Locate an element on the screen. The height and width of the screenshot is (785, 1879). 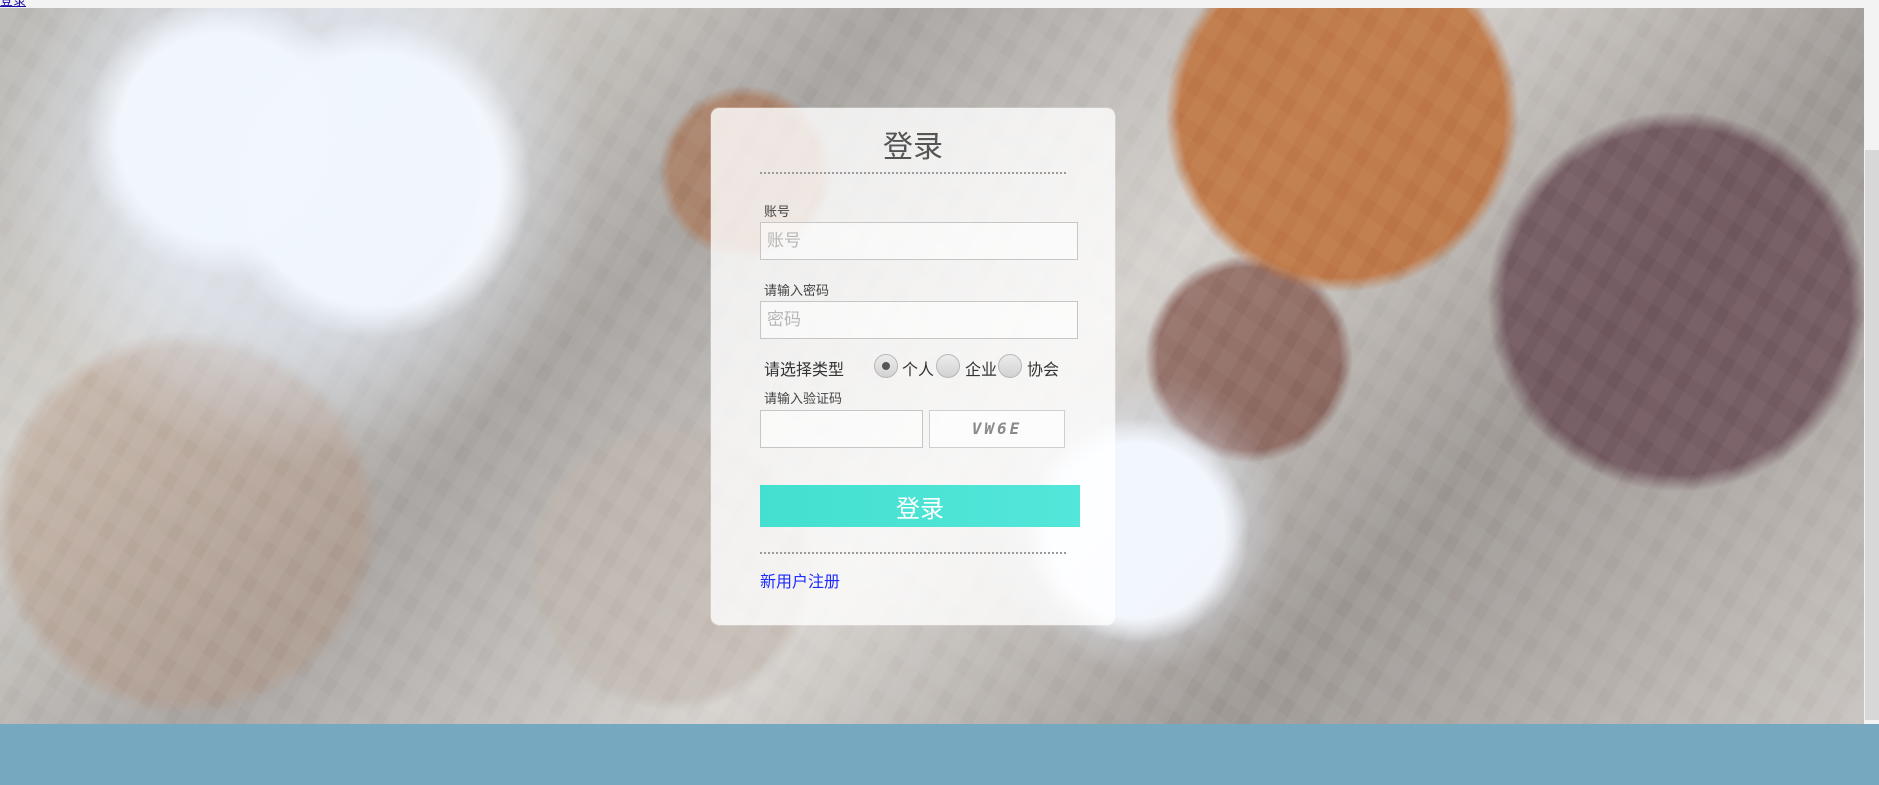
register-link: 新用户注册 is located at coordinates (800, 580).